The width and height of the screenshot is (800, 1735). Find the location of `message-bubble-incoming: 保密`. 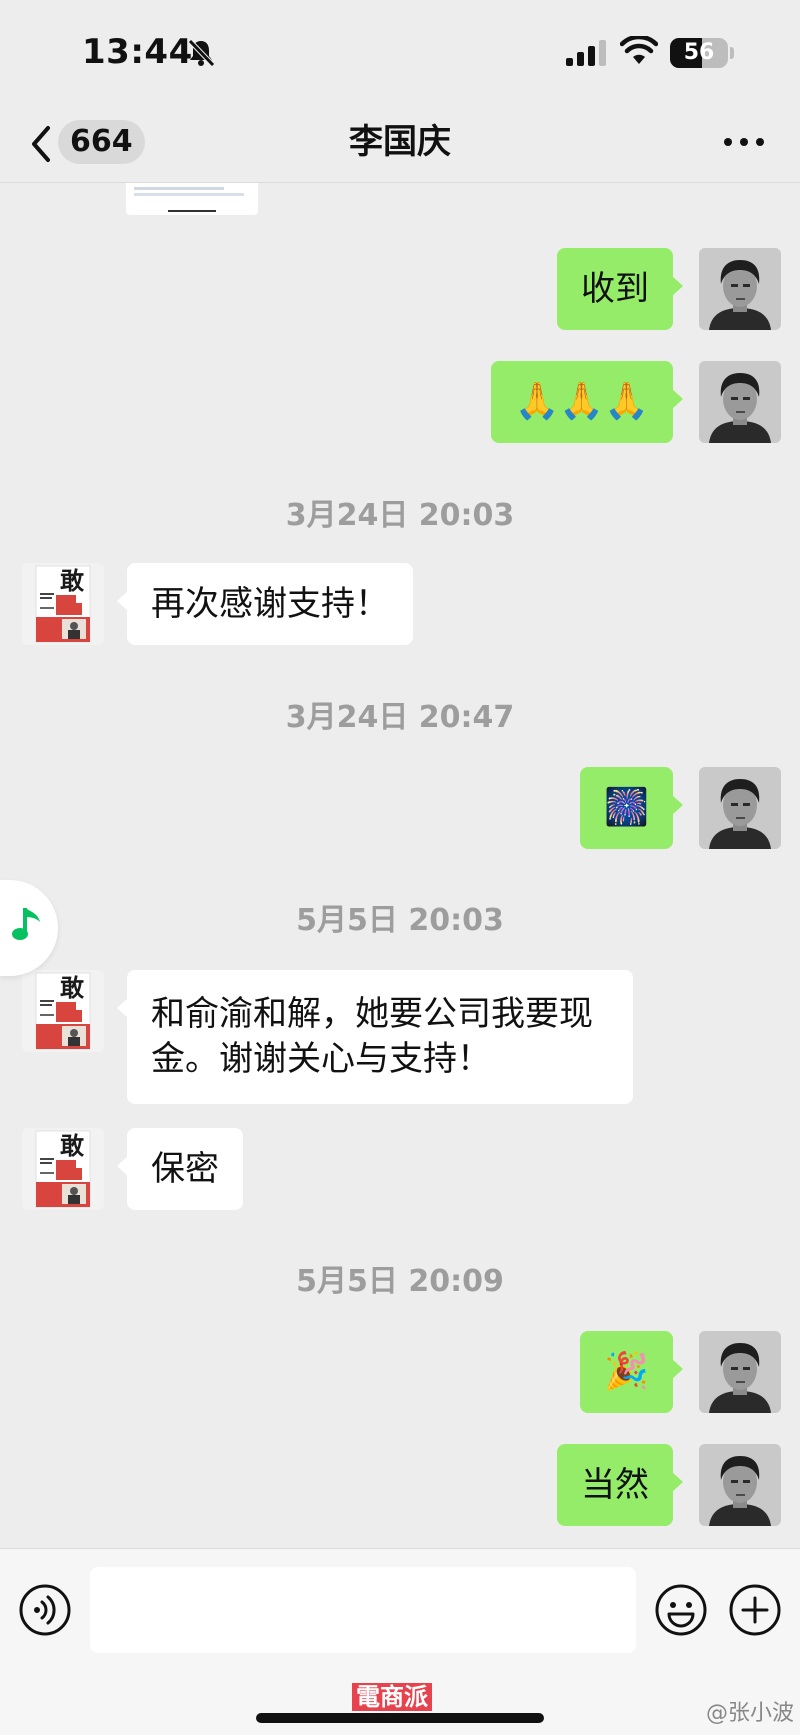

message-bubble-incoming: 保密 is located at coordinates (180, 1169).